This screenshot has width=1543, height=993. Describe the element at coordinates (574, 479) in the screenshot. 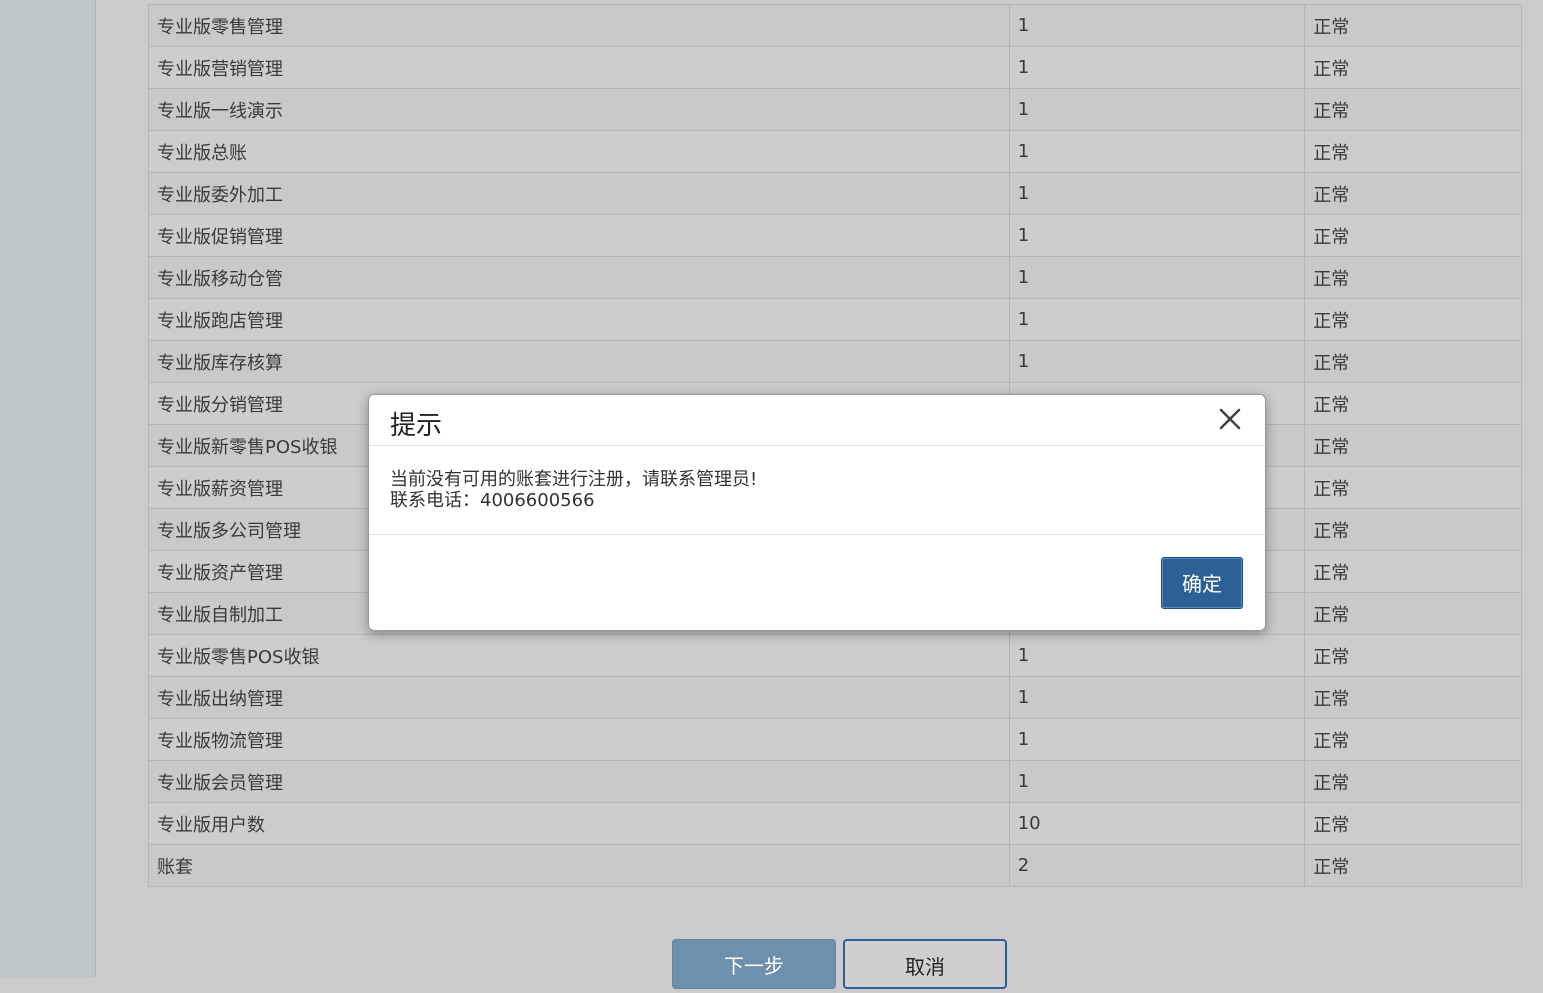

I see `dialog-message-line: 当前没有可用的账套进行注册，请联系管理员!` at that location.